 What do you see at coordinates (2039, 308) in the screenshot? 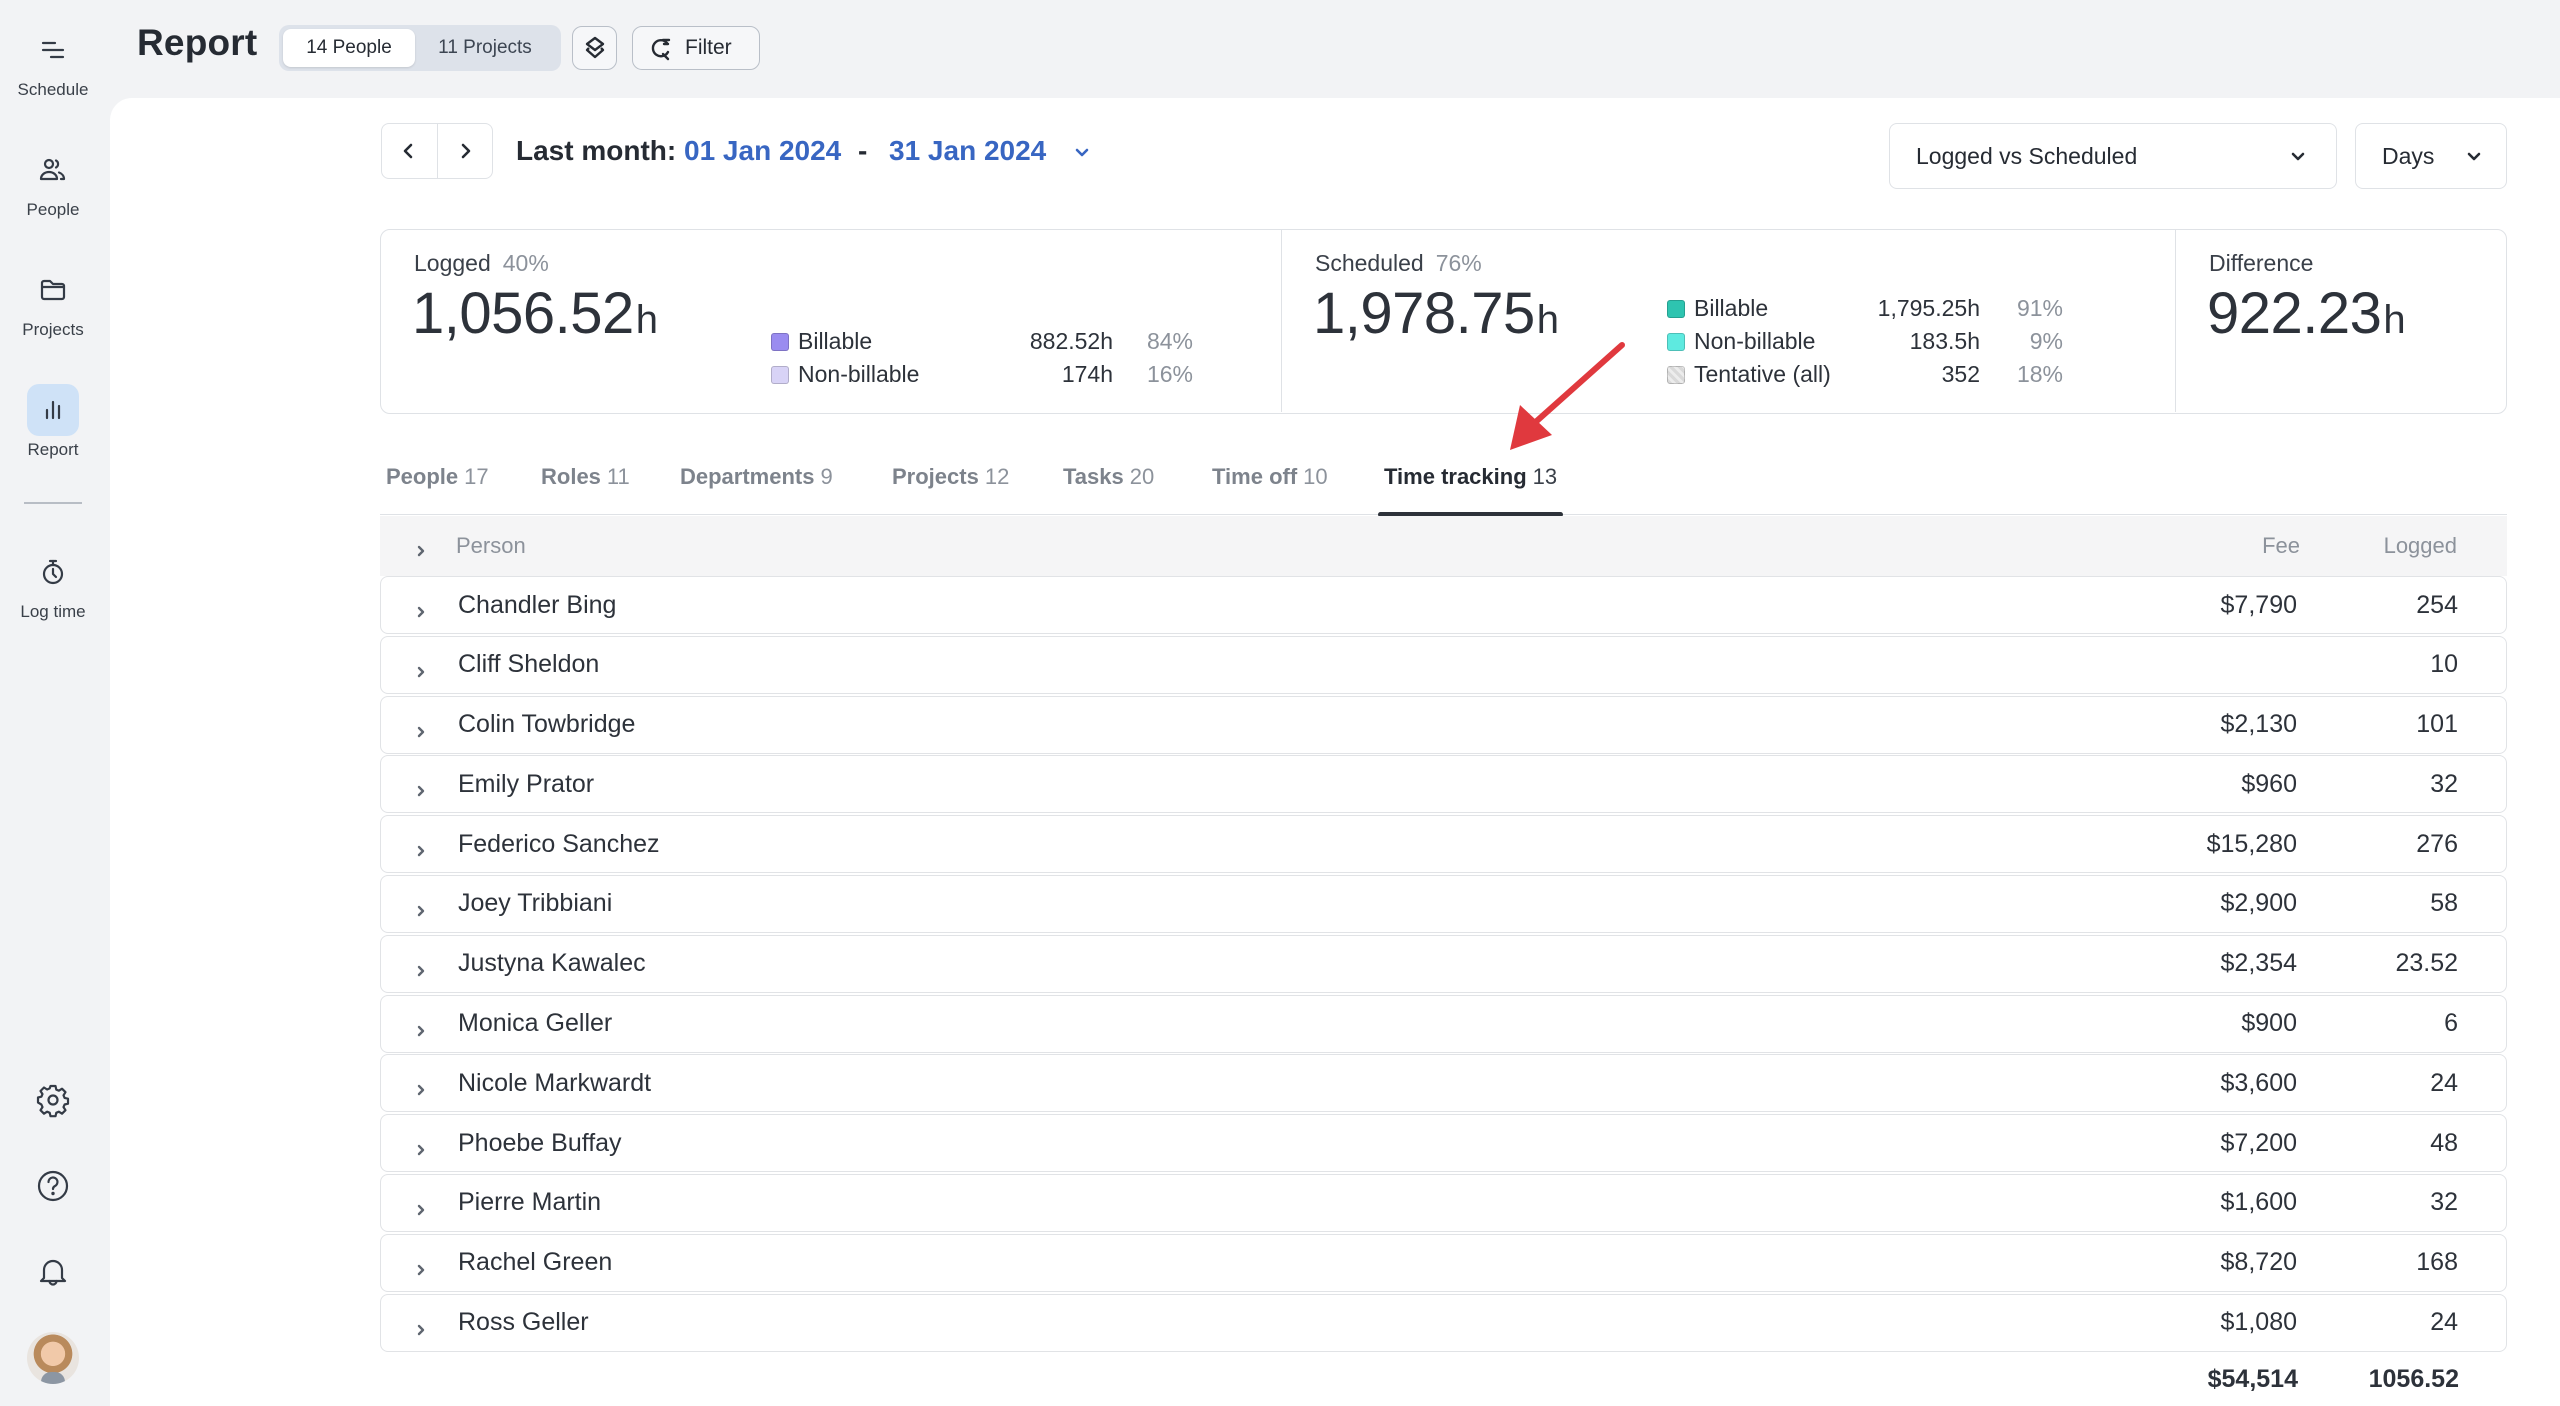
I see `legend-percentage: 91%` at bounding box center [2039, 308].